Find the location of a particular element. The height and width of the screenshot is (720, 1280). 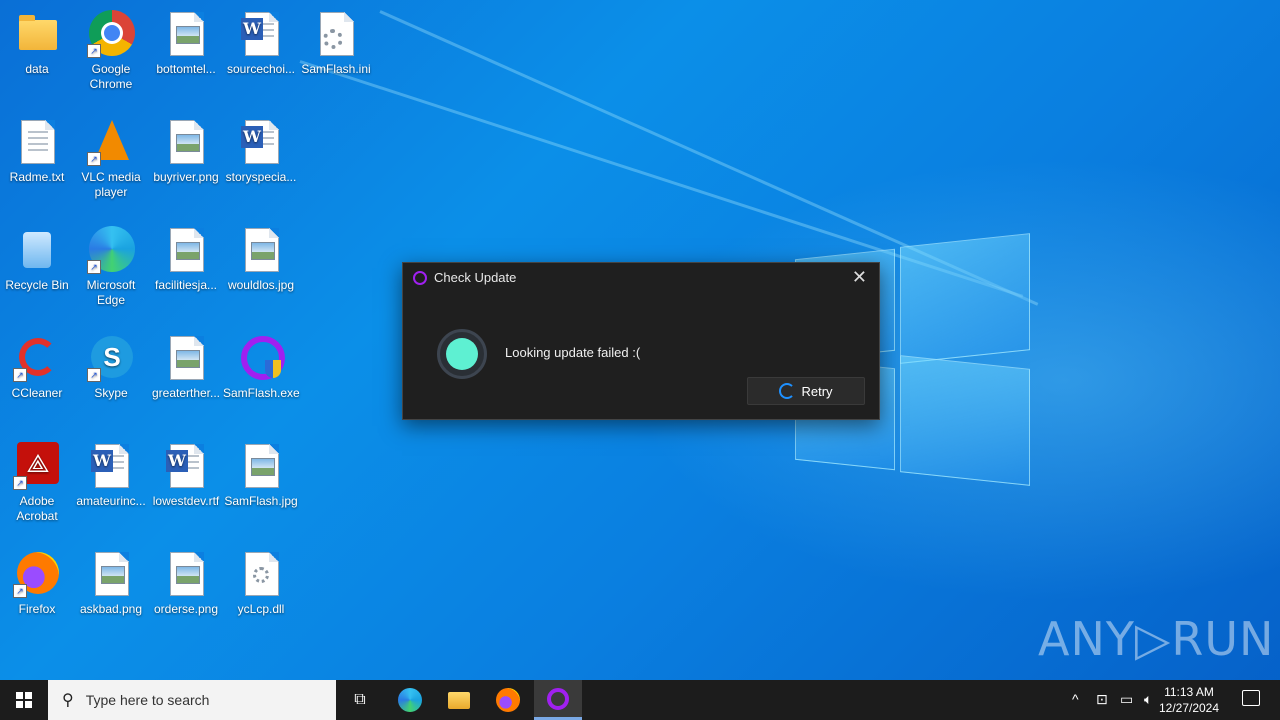

close-icon: ✕ is located at coordinates (859, 277).